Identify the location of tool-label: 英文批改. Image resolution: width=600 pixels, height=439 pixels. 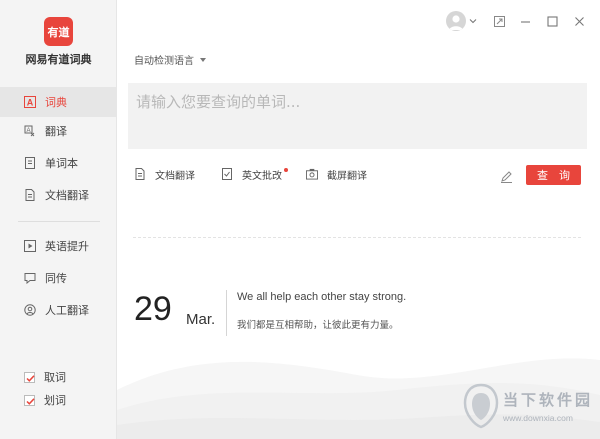
(262, 176).